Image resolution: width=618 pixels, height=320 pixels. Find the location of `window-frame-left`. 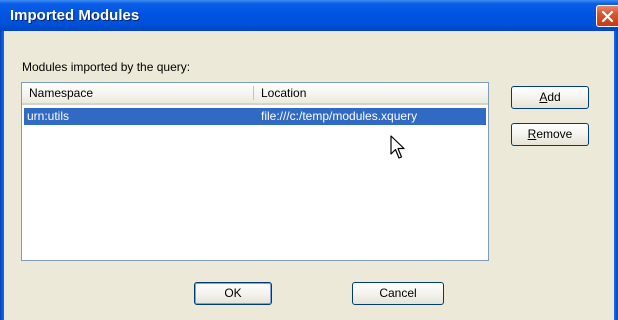

window-frame-left is located at coordinates (2, 175).